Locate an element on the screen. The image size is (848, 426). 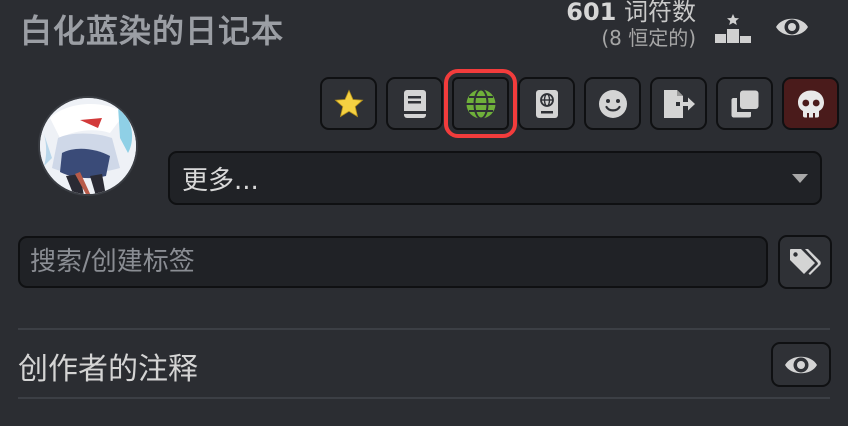
ranking-icon is located at coordinates (733, 28).